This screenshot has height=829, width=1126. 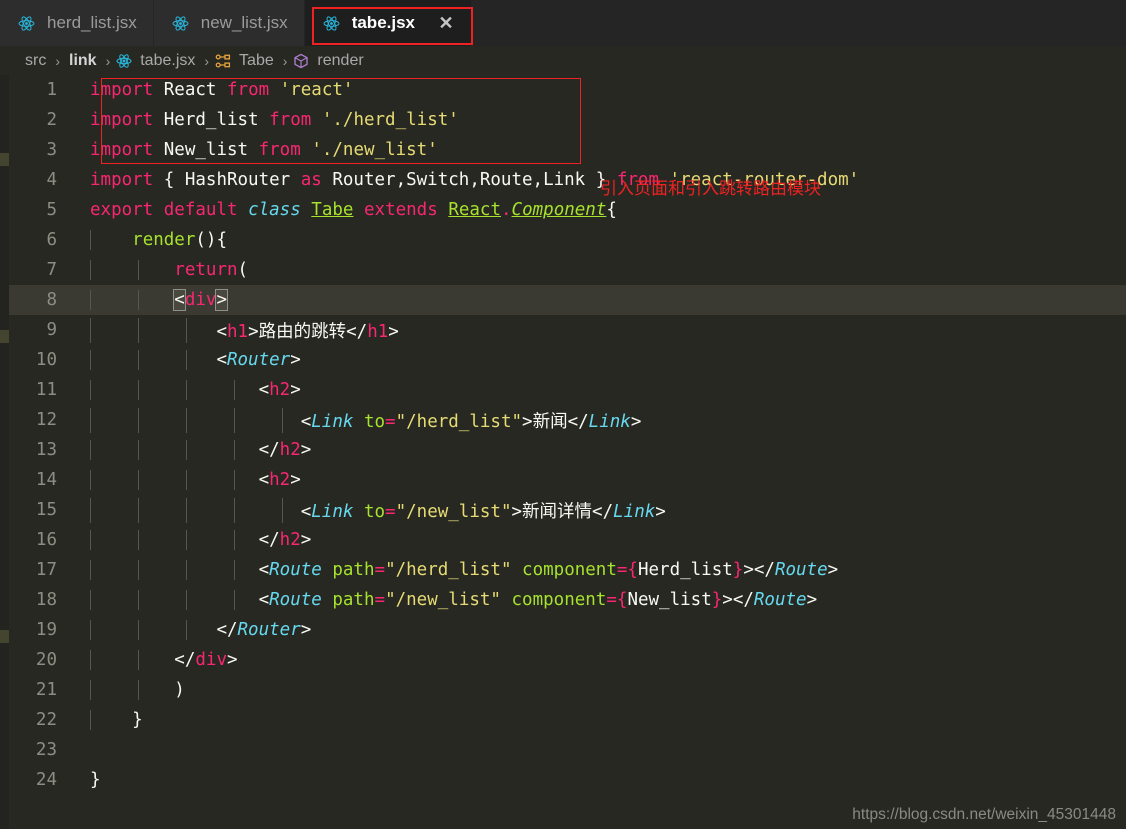 I want to click on tab-tabe-jsx: tabe.jsx ✕, so click(x=388, y=23).